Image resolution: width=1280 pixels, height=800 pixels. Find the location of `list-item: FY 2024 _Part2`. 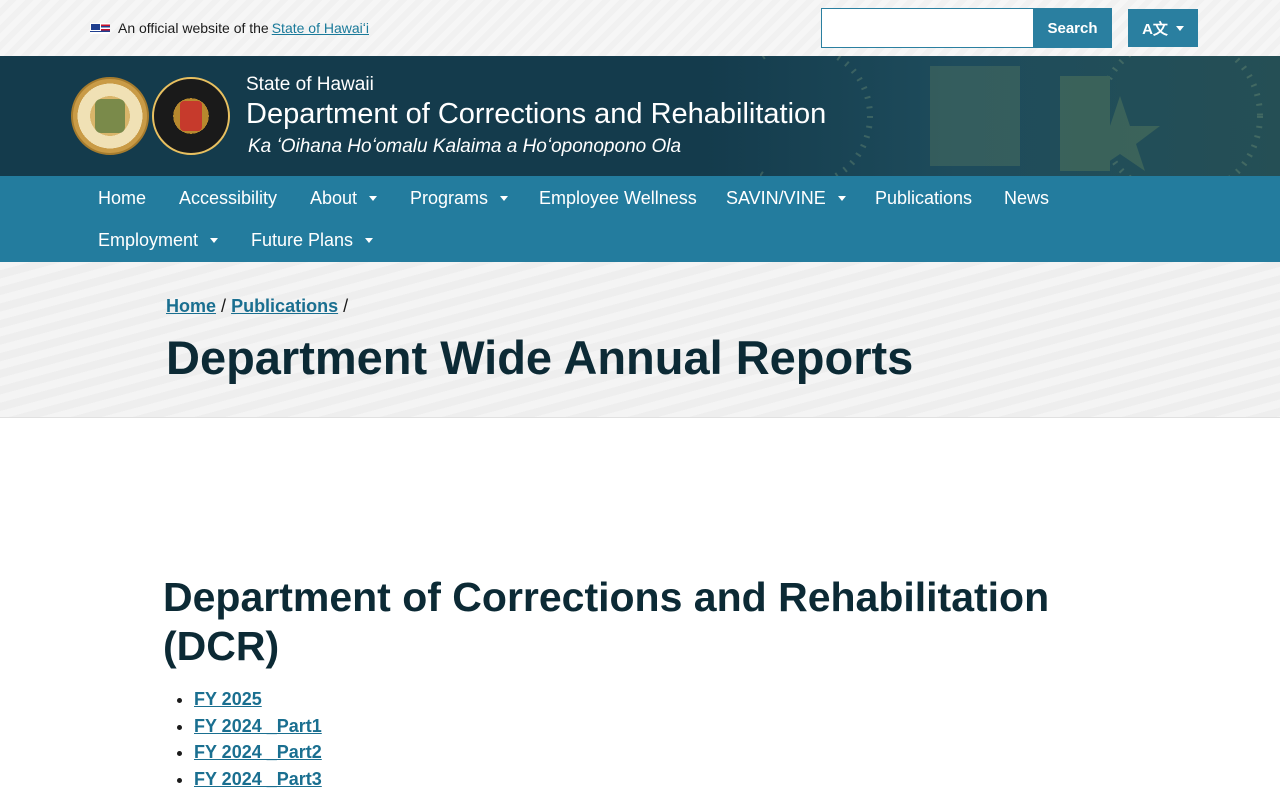

list-item: FY 2024 _Part2 is located at coordinates (258, 752).